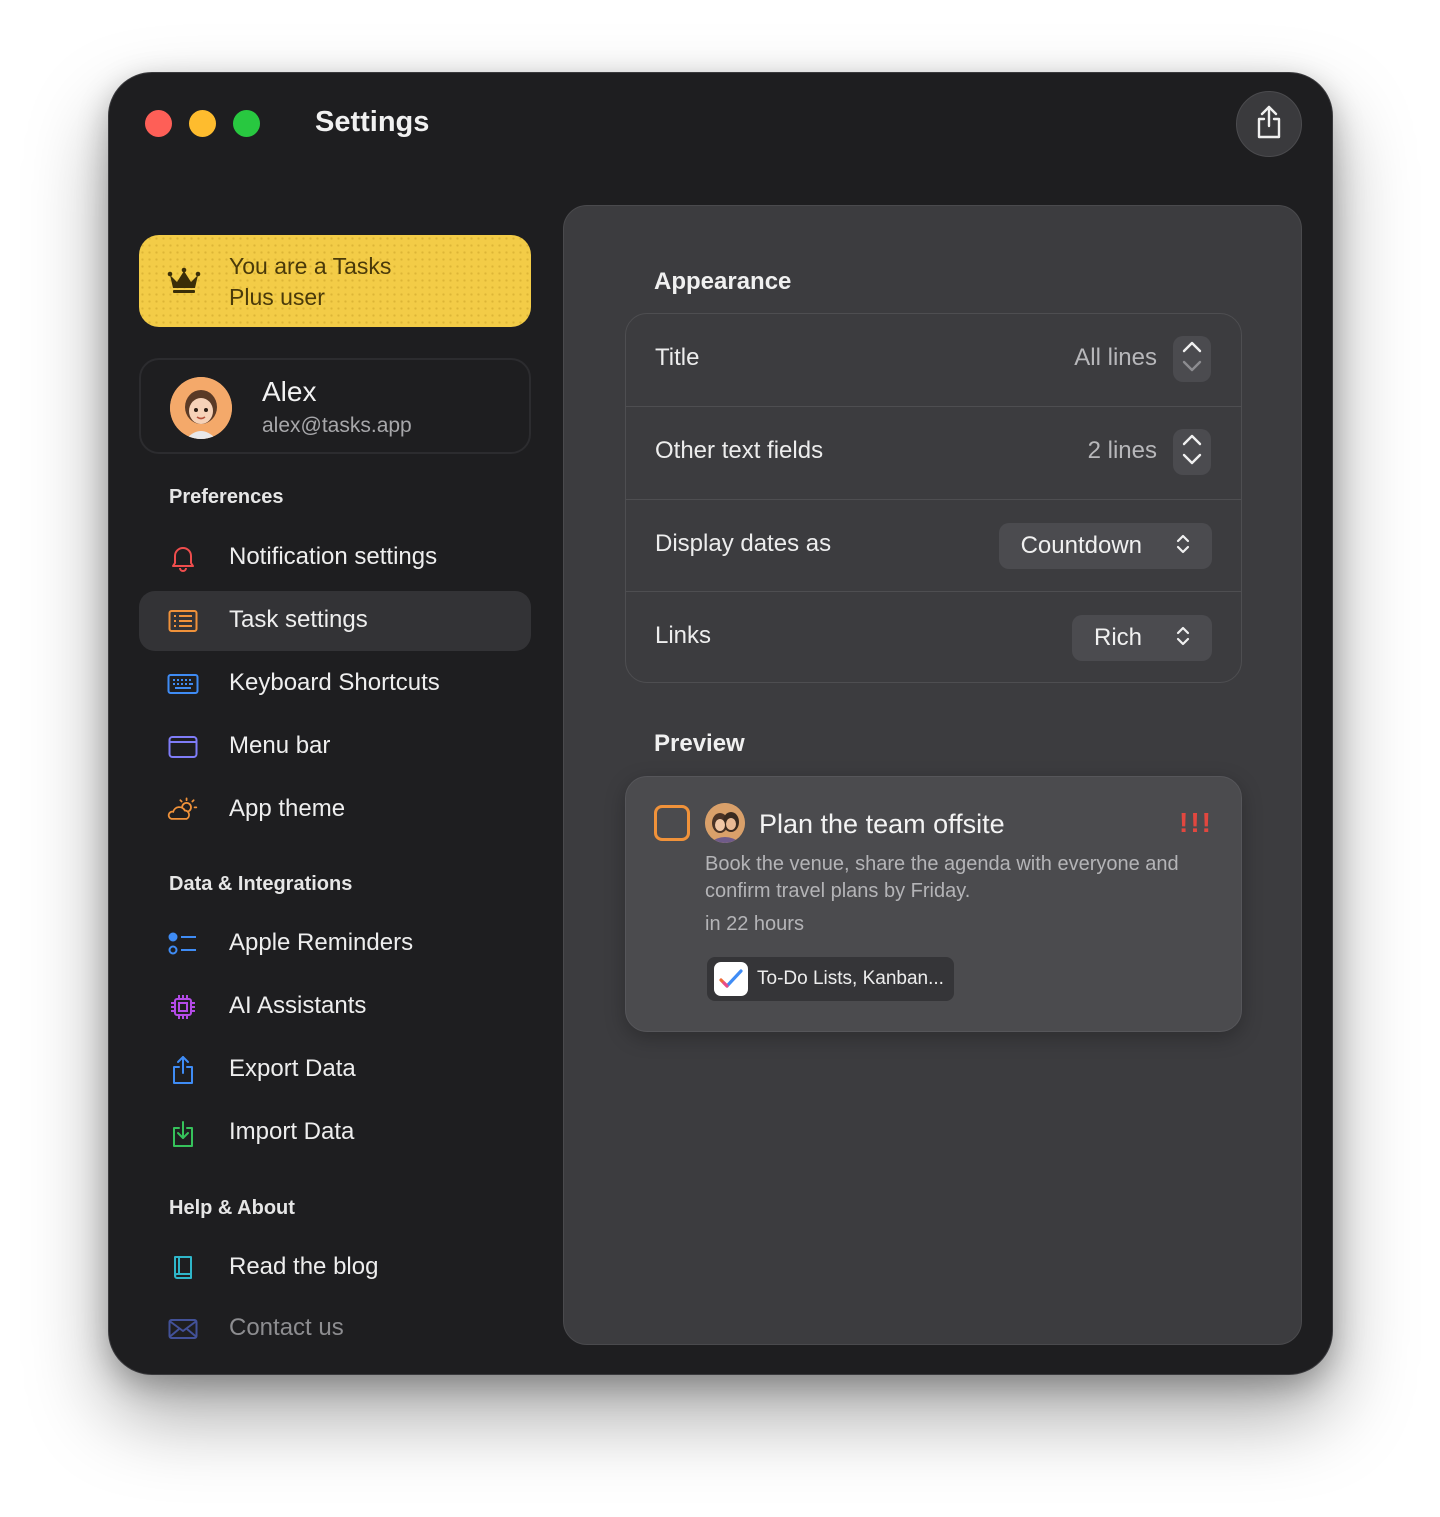 The width and height of the screenshot is (1440, 1517). I want to click on title-lines-stepper, so click(1192, 359).